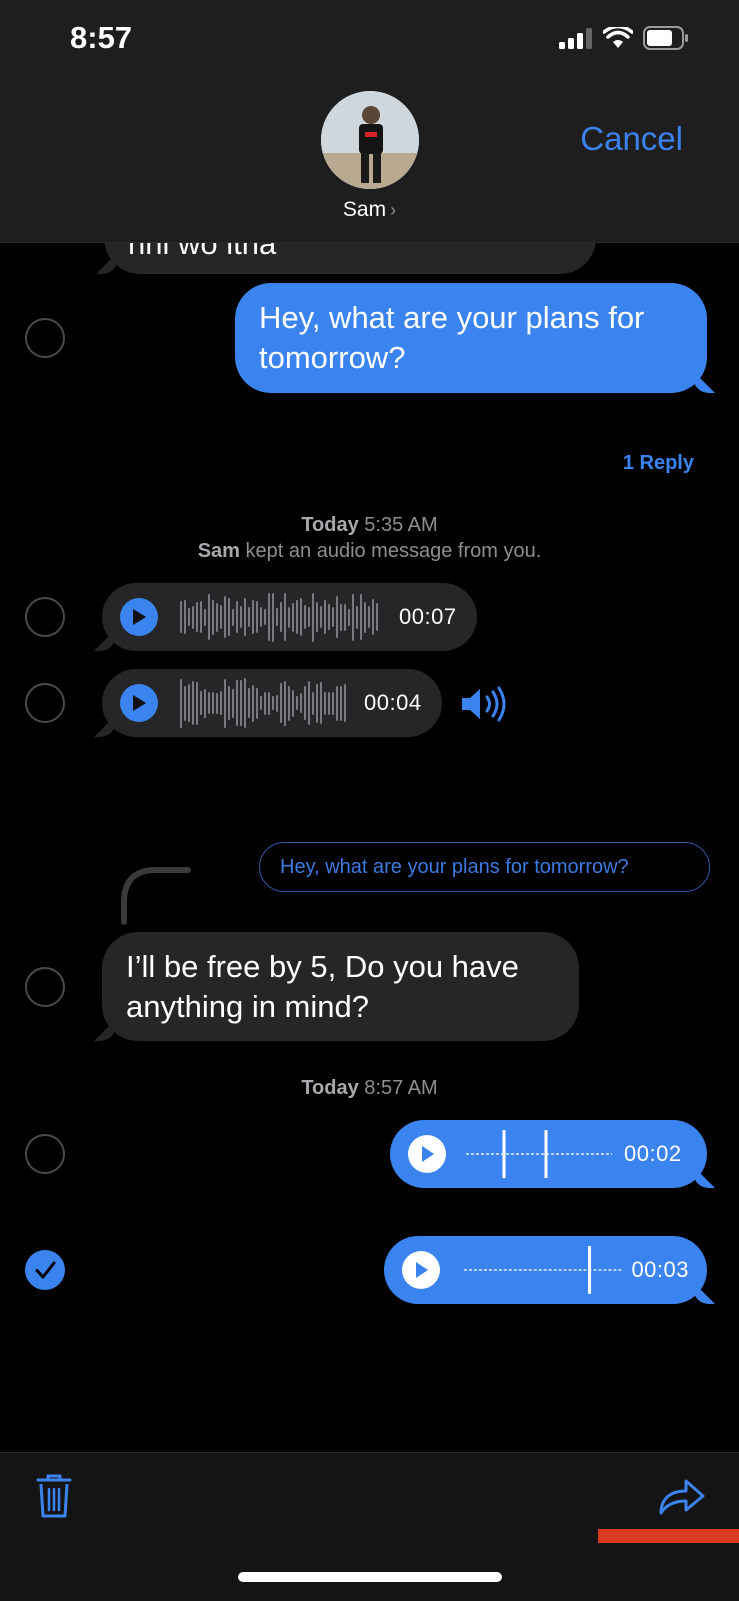 This screenshot has width=739, height=1601. What do you see at coordinates (401, 1088) in the screenshot?
I see `timestamp-2-time: 8:57 AM` at bounding box center [401, 1088].